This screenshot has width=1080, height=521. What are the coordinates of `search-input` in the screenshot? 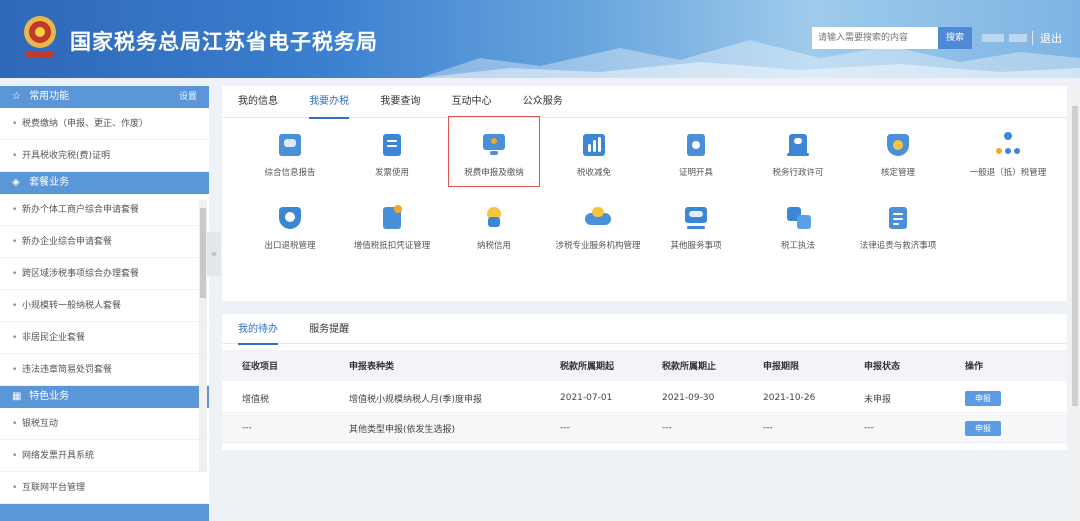 It's located at (875, 38).